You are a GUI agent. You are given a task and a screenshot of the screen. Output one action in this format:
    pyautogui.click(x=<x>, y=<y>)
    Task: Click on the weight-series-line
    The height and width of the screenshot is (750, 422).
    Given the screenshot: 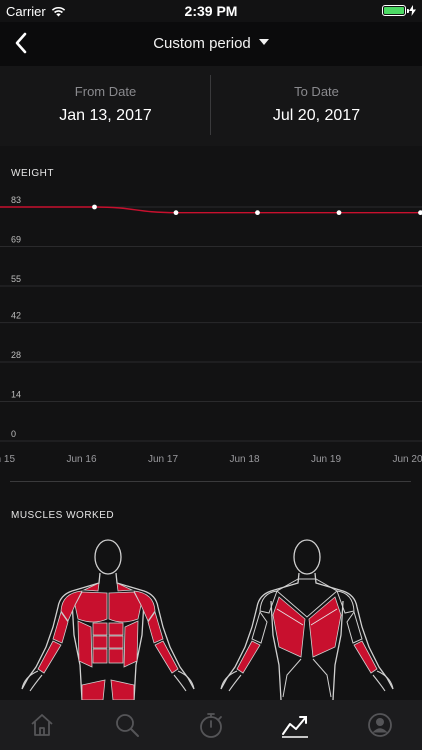 What is the action you would take?
    pyautogui.click(x=211, y=210)
    